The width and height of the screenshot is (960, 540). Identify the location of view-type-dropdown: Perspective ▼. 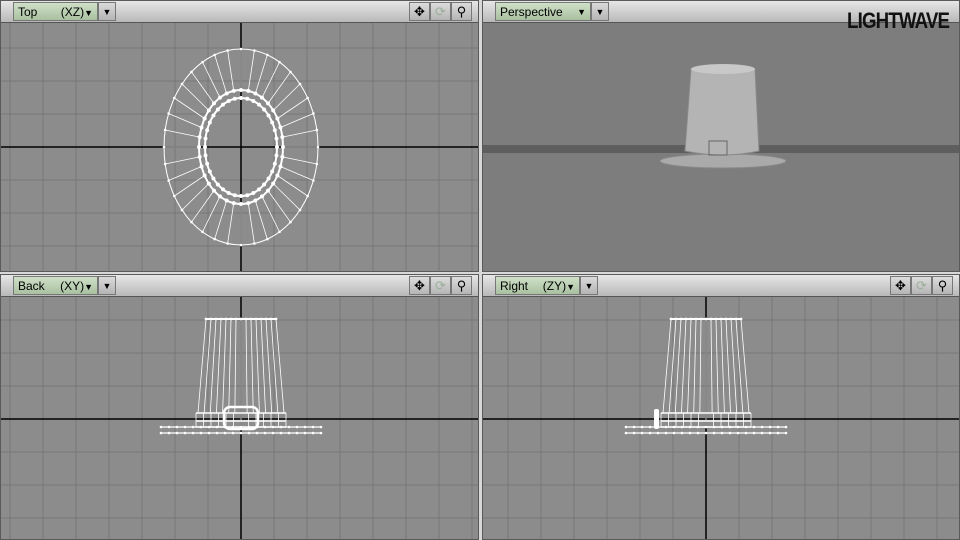
(543, 11).